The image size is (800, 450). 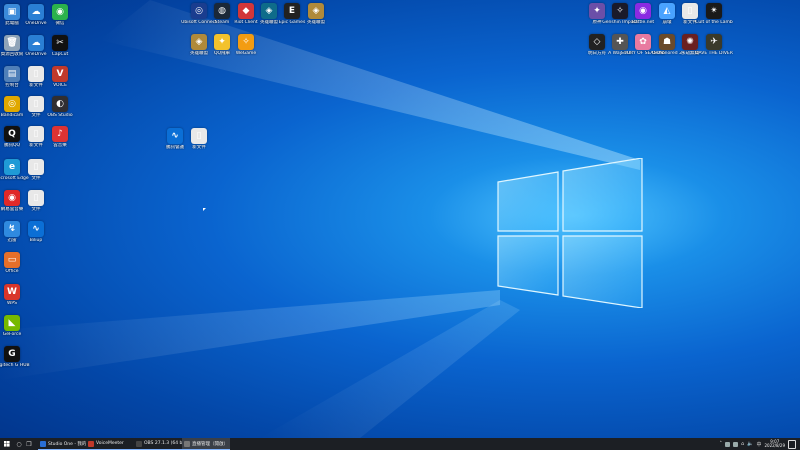 What do you see at coordinates (36, 240) in the screenshot?
I see `desktop-icon-label: Biliup` at bounding box center [36, 240].